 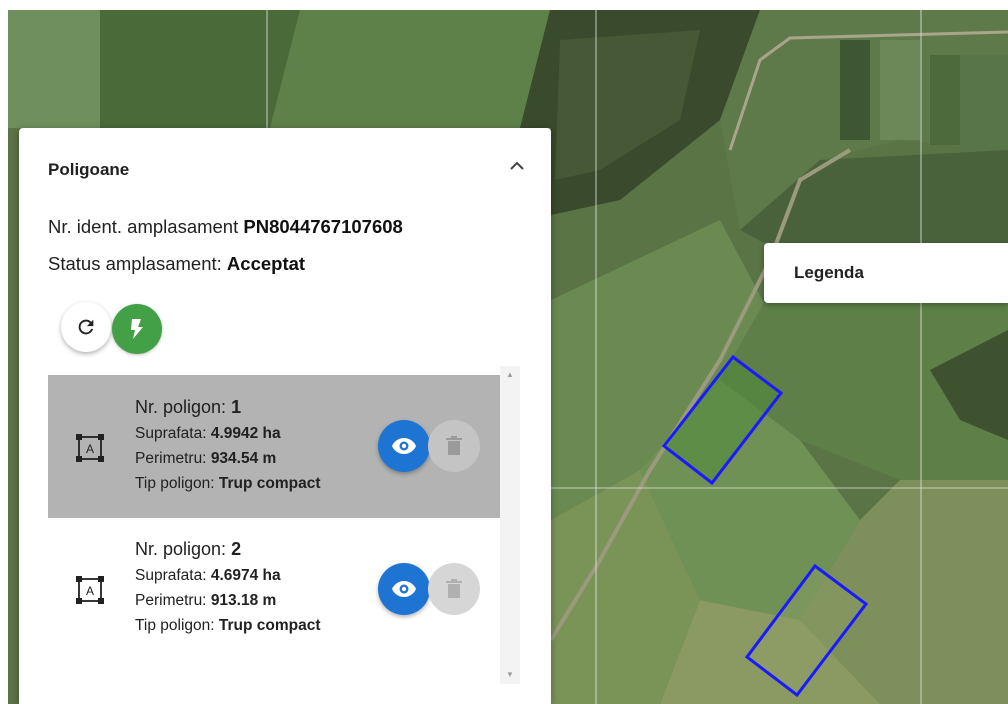 What do you see at coordinates (208, 575) in the screenshot?
I see `polygon-area: Suprafata: 4.6974 ha` at bounding box center [208, 575].